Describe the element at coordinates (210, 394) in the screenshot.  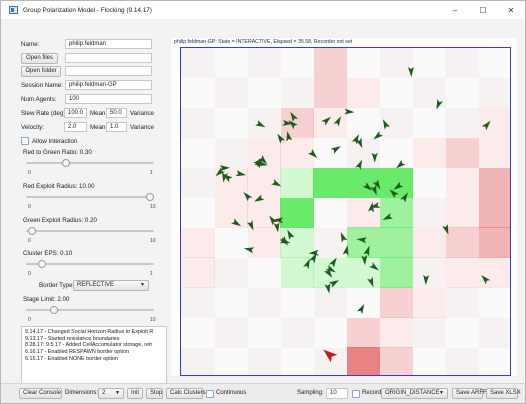
I see `continuous-checkbox` at that location.